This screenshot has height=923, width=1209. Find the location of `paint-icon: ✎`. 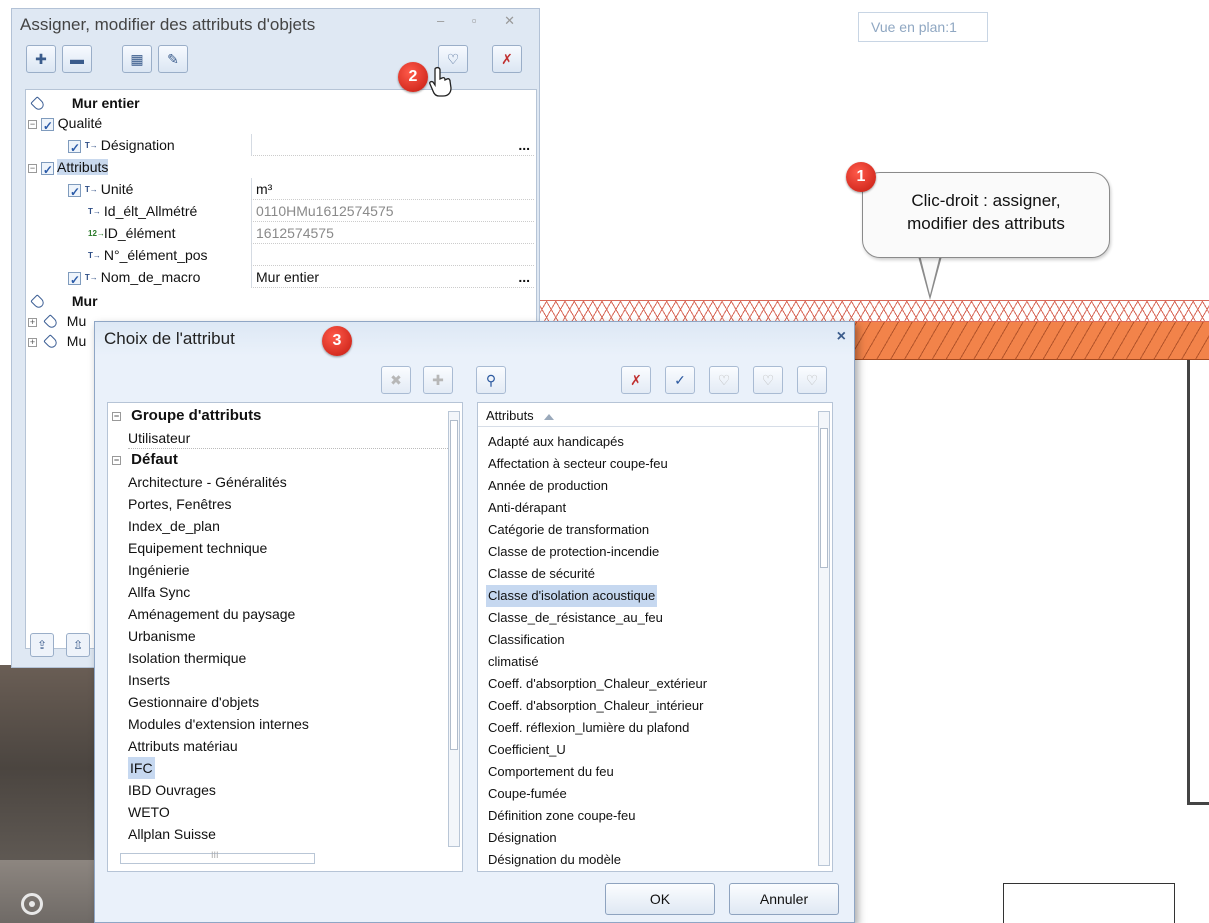

paint-icon: ✎ is located at coordinates (173, 59).